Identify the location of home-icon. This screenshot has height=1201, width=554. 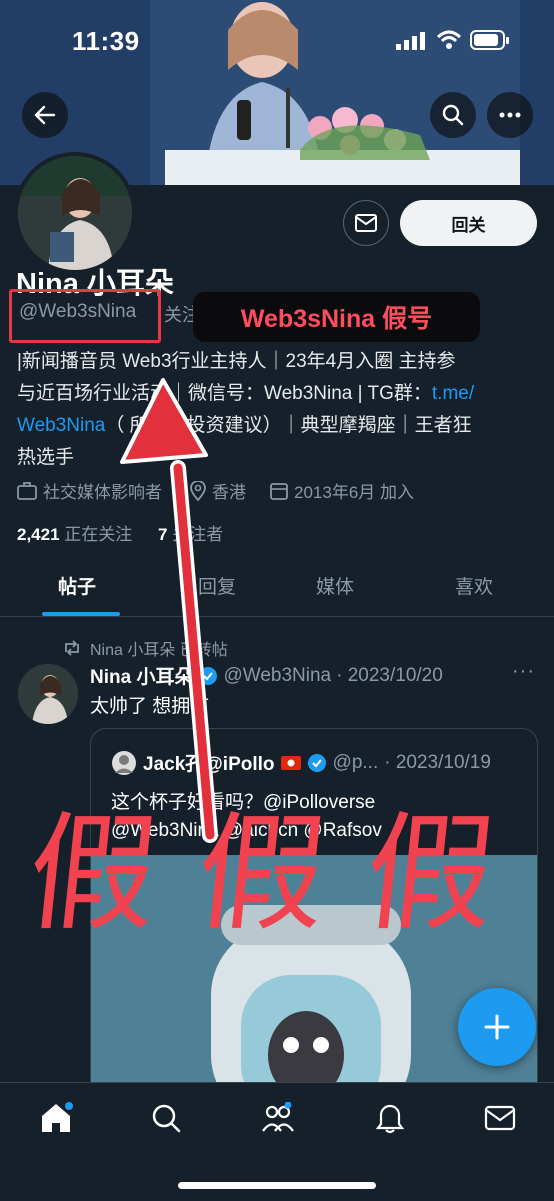
(57, 1117).